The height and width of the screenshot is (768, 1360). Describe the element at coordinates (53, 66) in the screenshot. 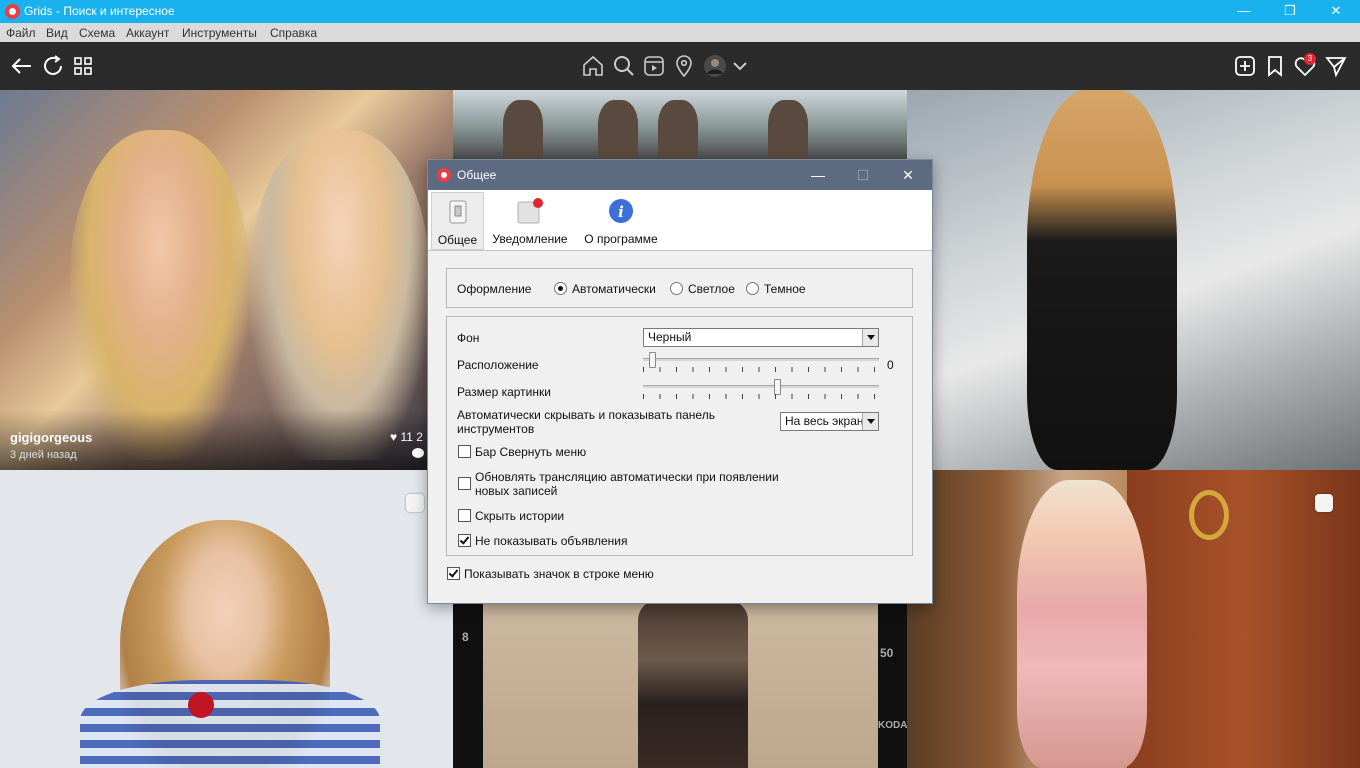

I see `refresh-icon` at that location.